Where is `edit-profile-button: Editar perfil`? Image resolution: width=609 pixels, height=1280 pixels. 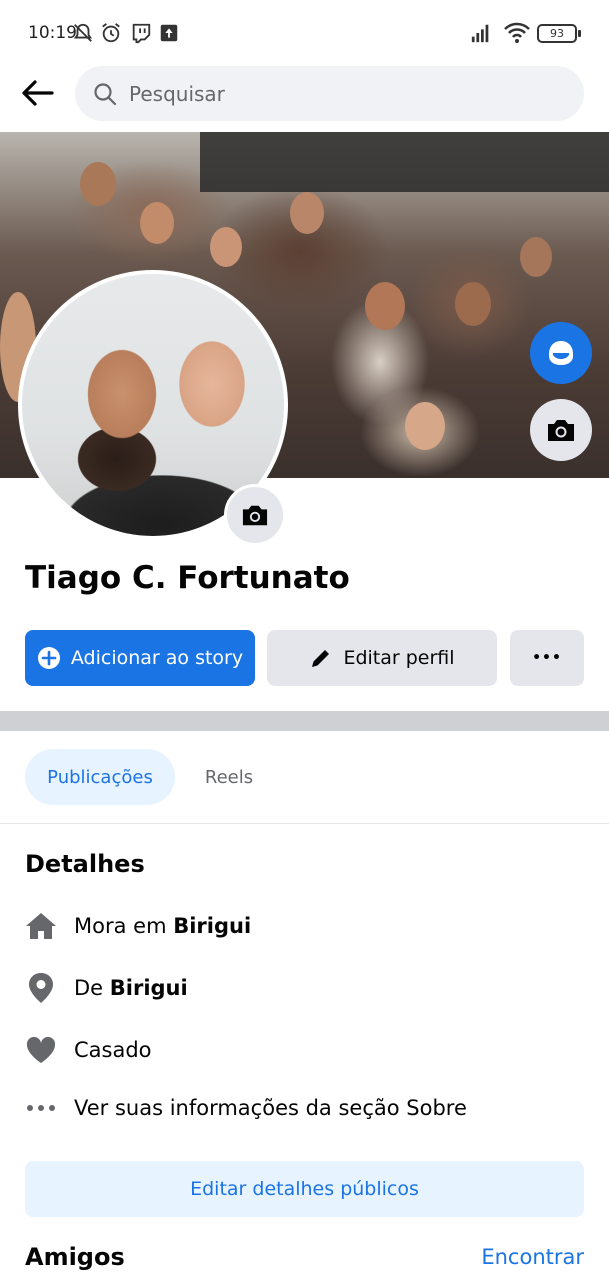 edit-profile-button: Editar perfil is located at coordinates (382, 658).